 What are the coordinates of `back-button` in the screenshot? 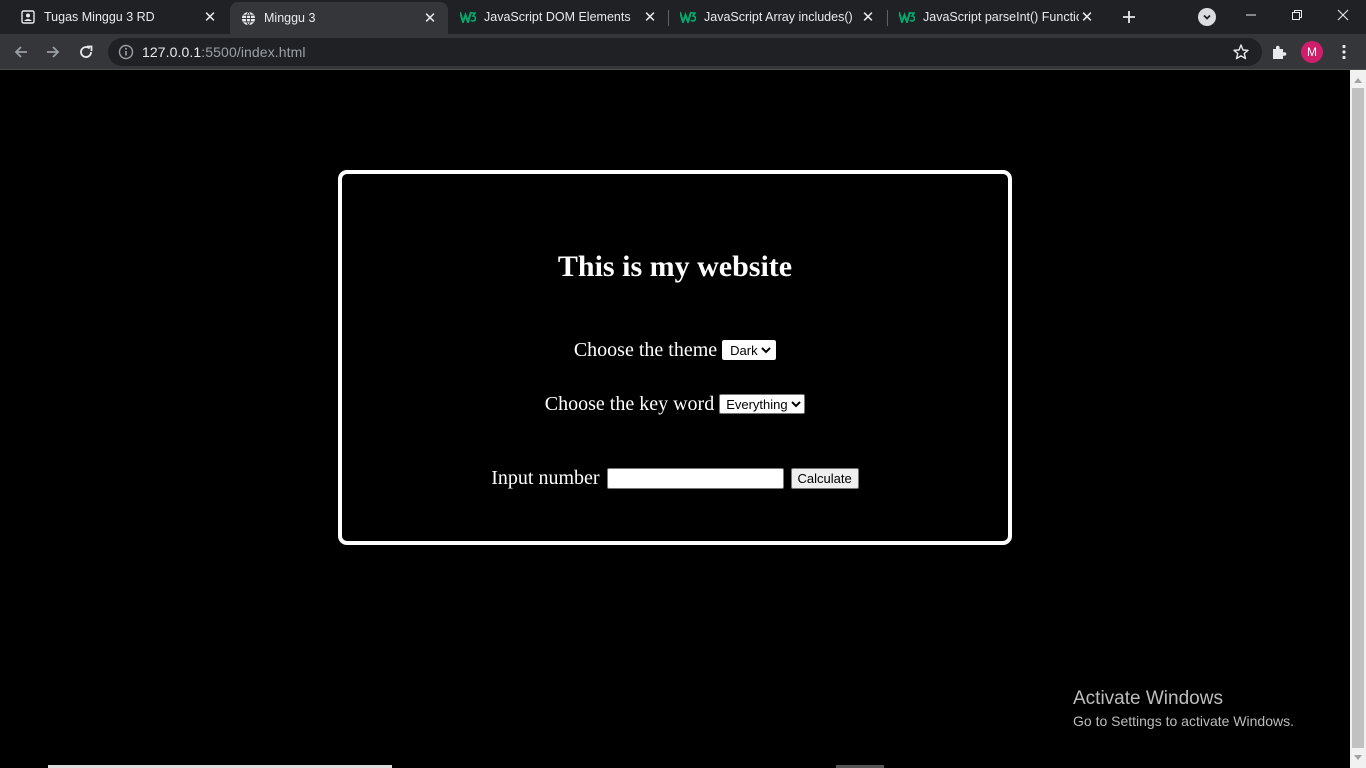 It's located at (21, 52).